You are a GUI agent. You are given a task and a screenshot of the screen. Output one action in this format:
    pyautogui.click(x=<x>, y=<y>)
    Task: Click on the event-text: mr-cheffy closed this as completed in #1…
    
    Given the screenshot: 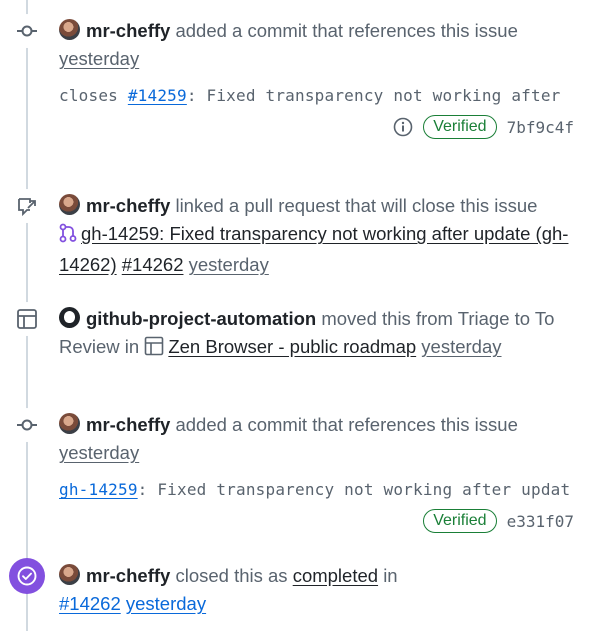 What is the action you would take?
    pyautogui.click(x=320, y=590)
    